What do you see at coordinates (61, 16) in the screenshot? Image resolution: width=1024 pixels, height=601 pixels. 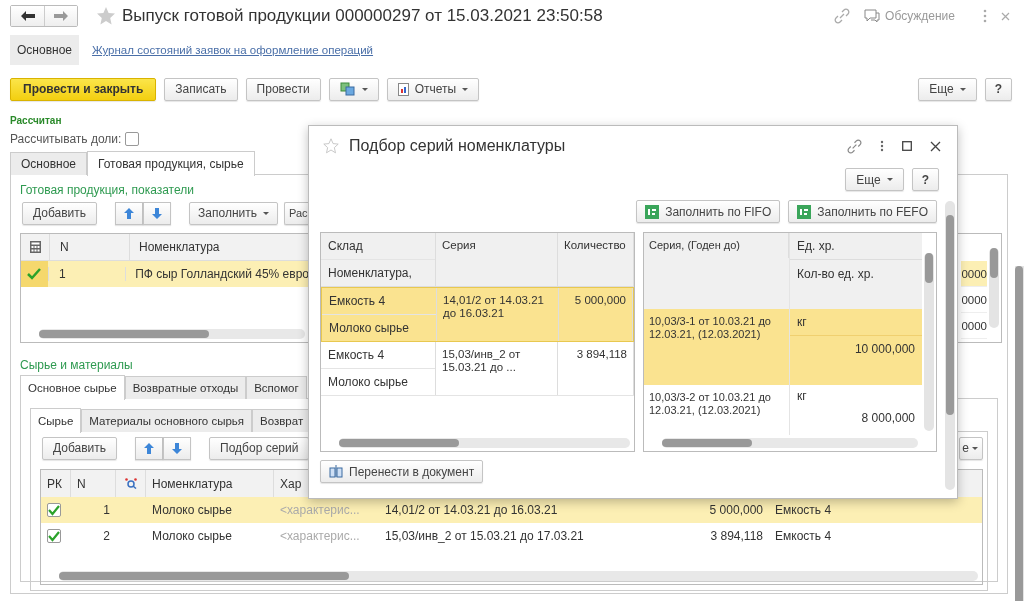 I see `arrow-right-icon` at bounding box center [61, 16].